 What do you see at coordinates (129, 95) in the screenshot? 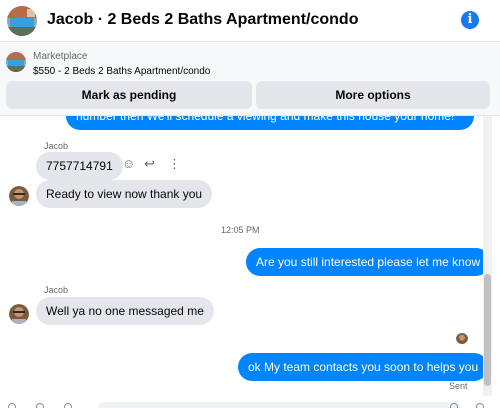
I see `mark-as-pending-button: Mark as pending` at bounding box center [129, 95].